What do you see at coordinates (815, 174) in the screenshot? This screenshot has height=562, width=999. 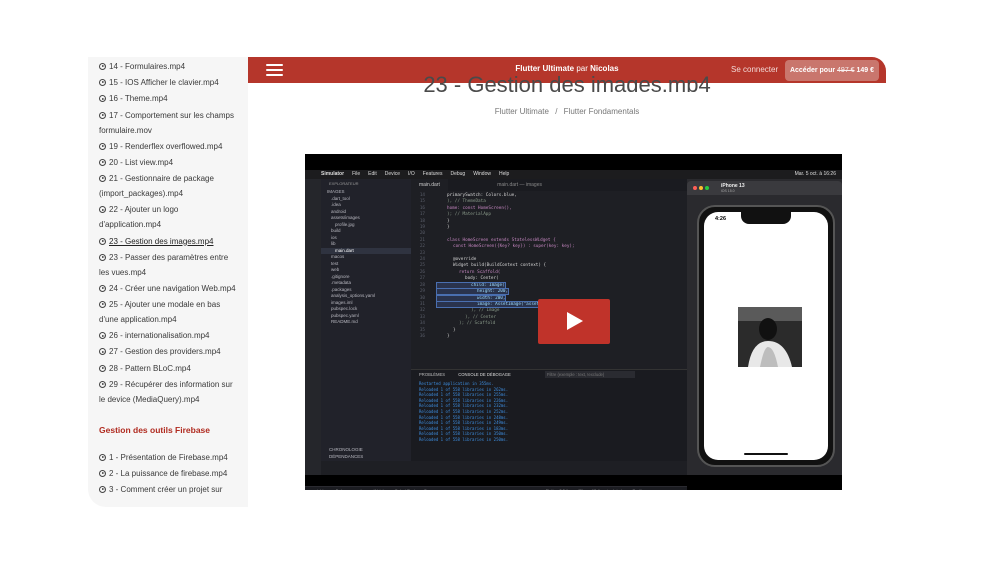 I see `mac-clock: Mar. 5 oct. à 16:26` at bounding box center [815, 174].